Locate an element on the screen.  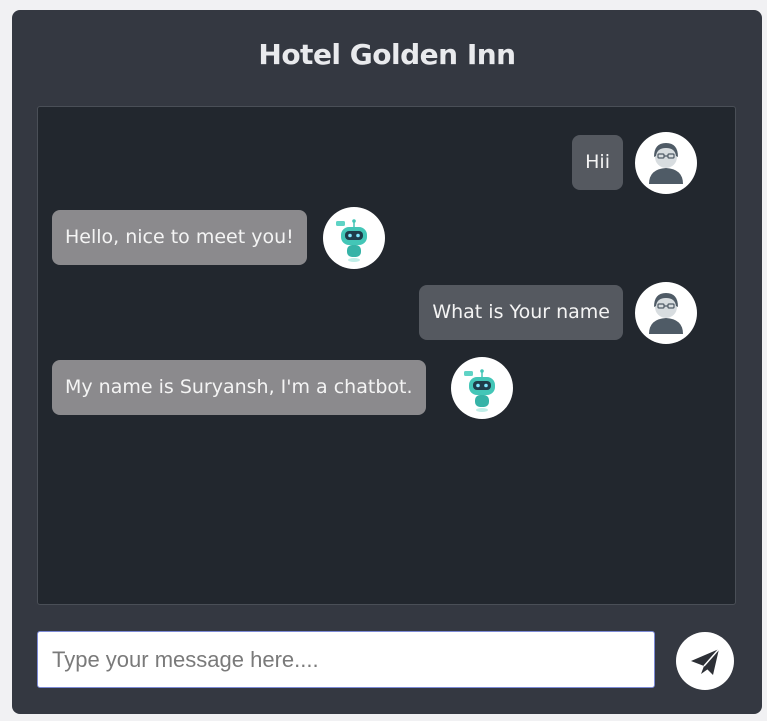
message-bubble-bot: Hello, nice to meet you! is located at coordinates (179, 237).